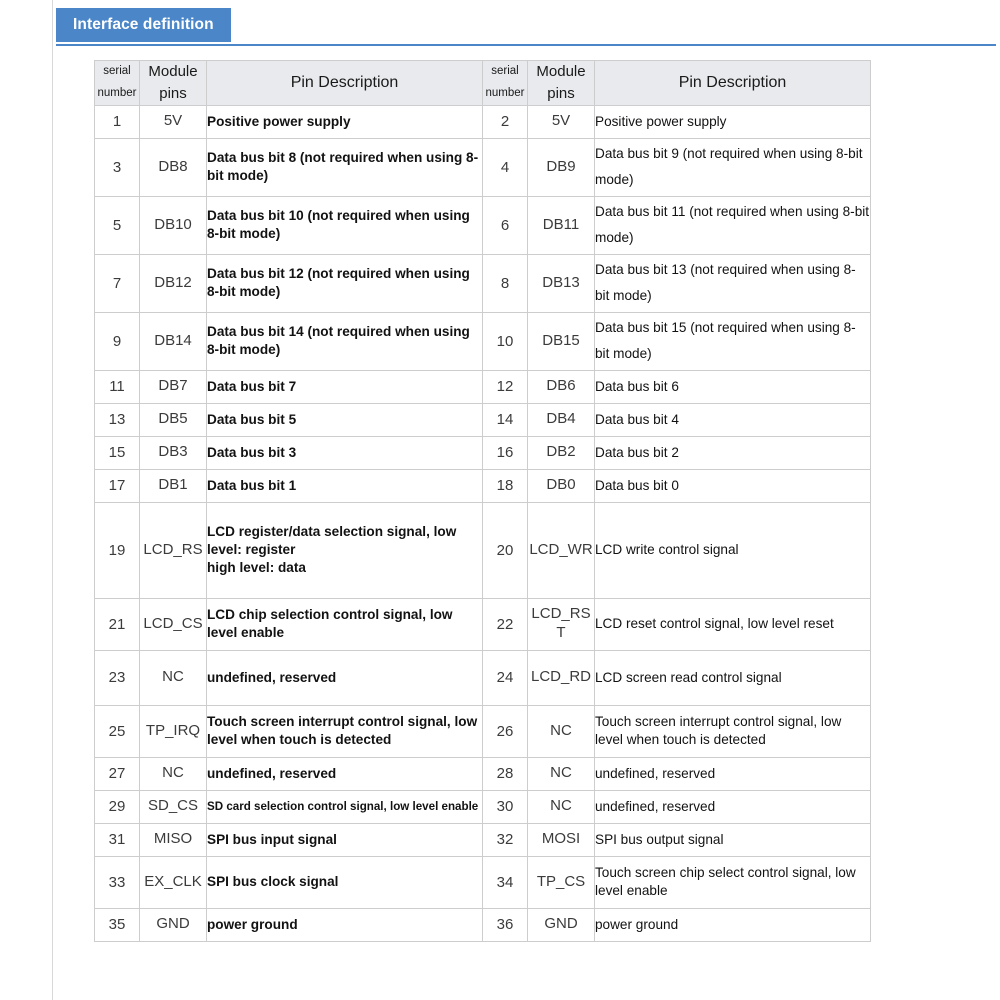  I want to click on cell-serial-number-right: 12, so click(505, 386).